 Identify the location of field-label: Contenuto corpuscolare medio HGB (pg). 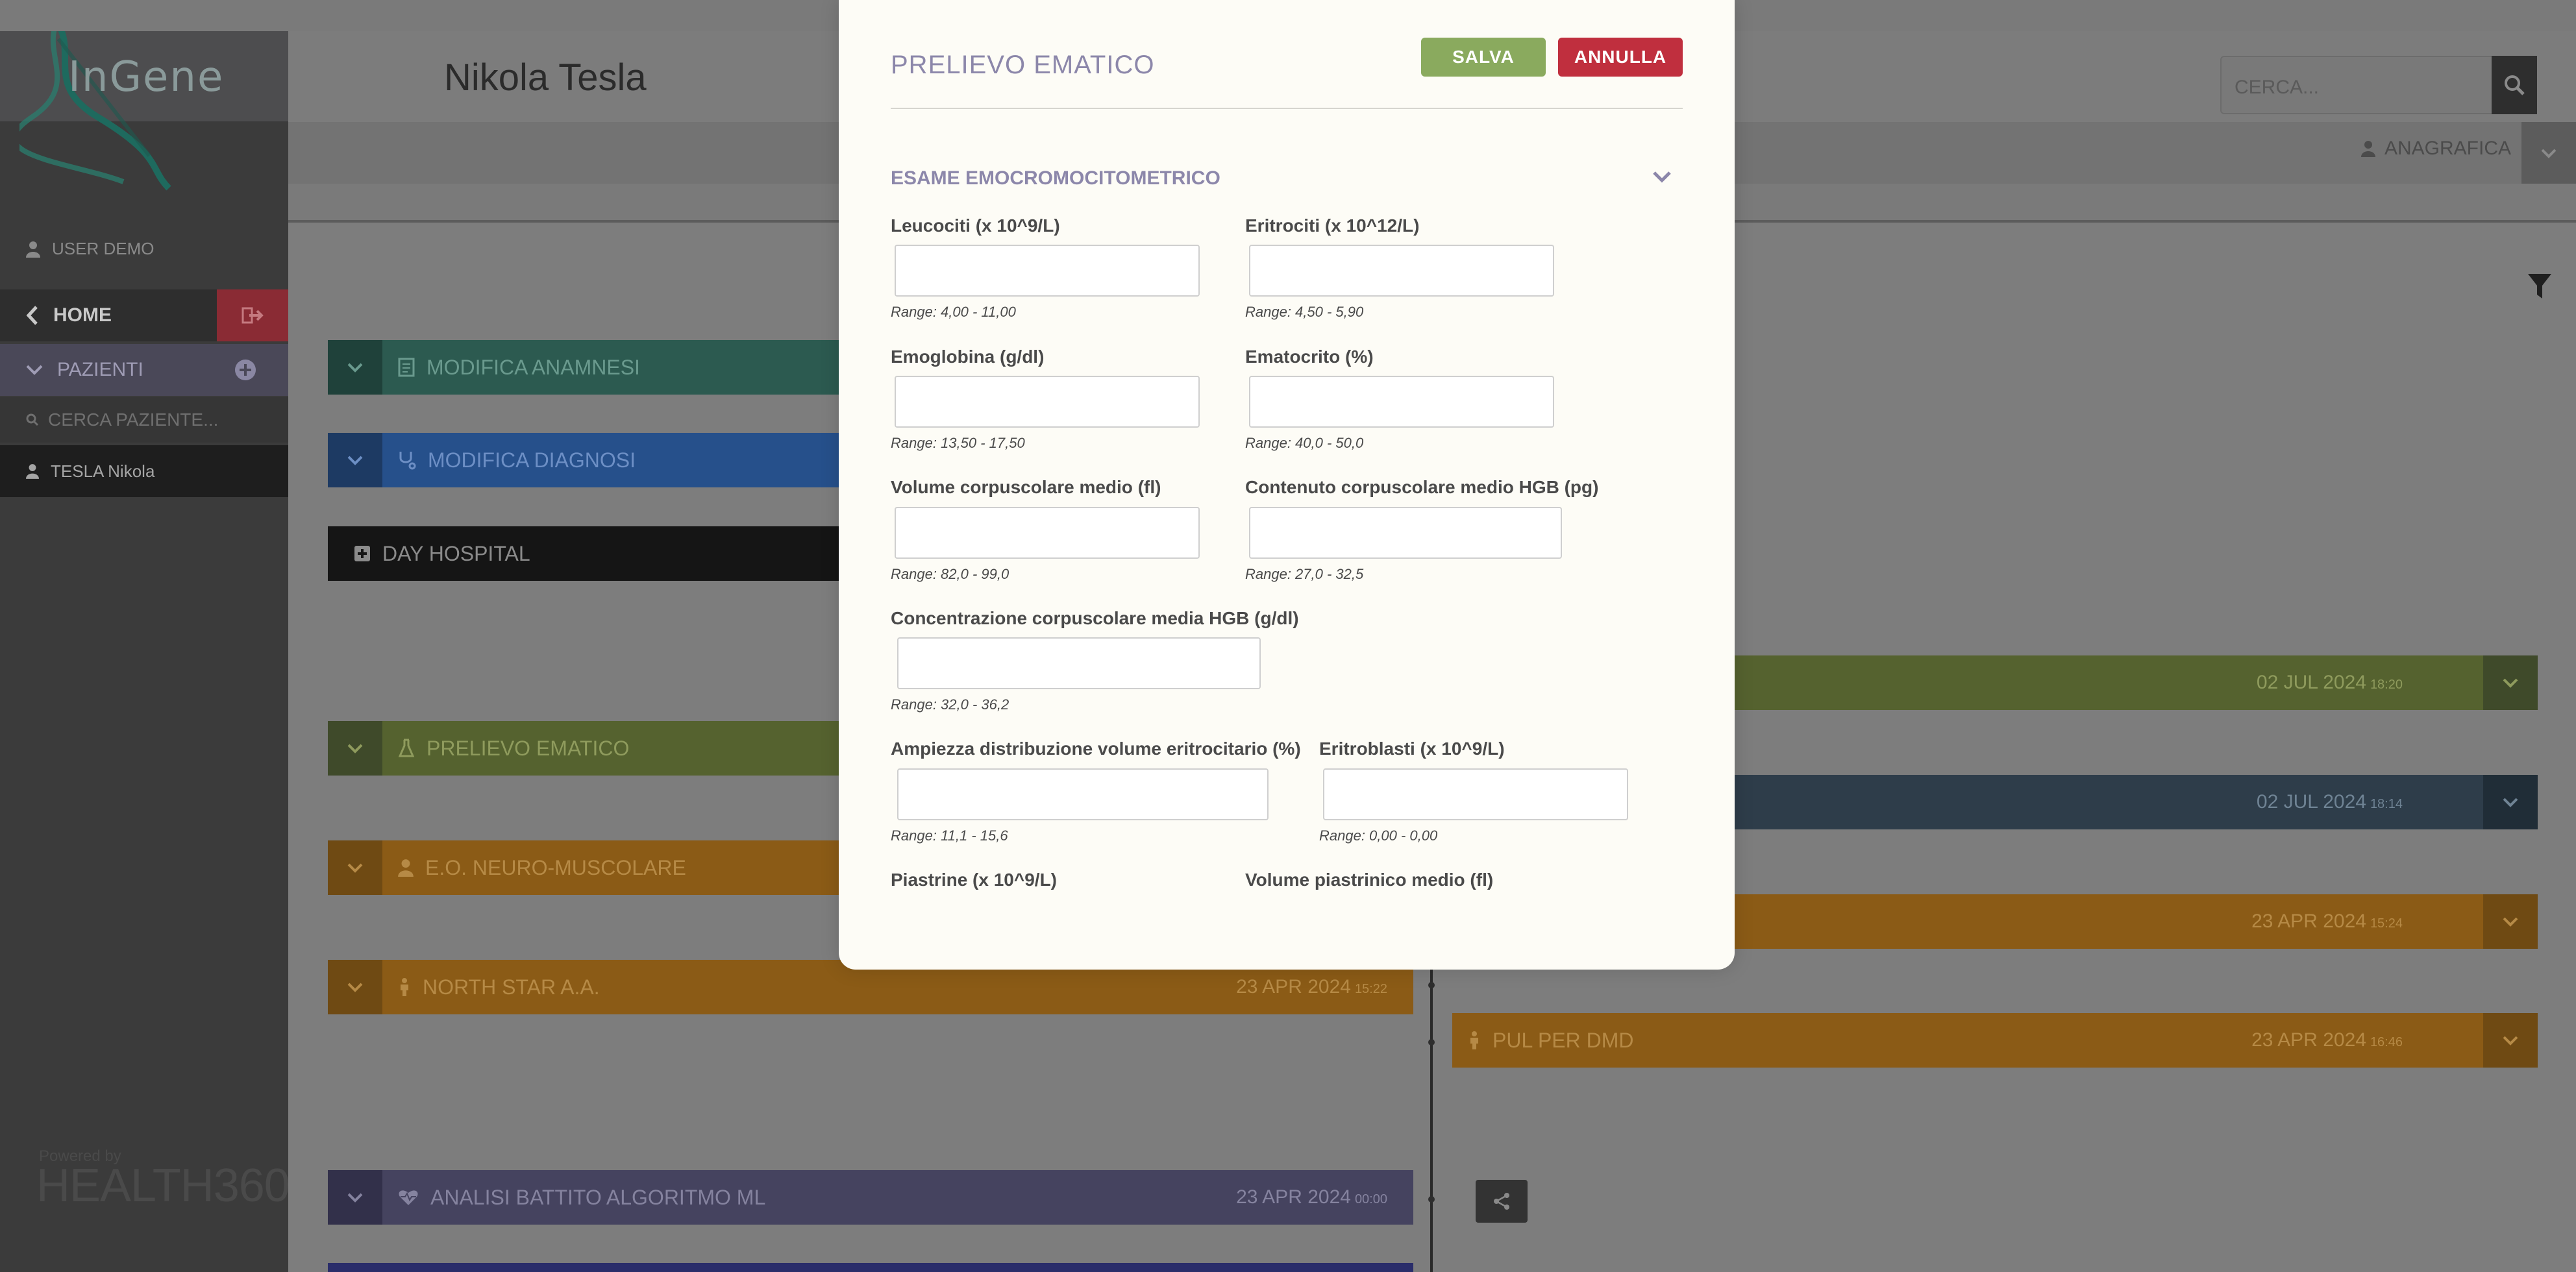
(1422, 487).